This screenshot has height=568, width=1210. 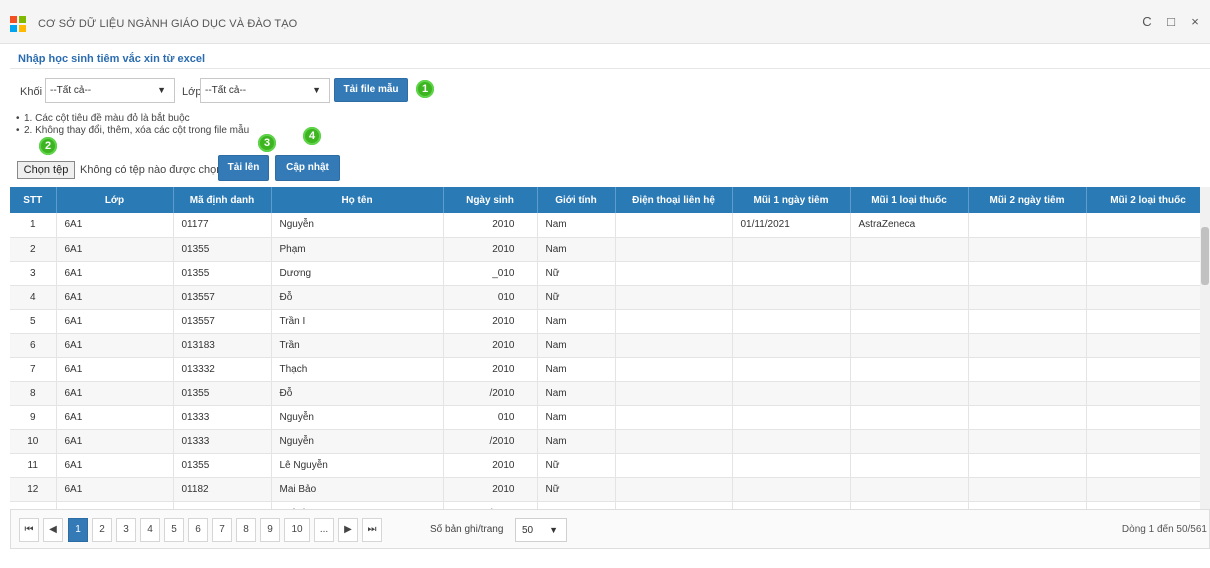 What do you see at coordinates (222, 225) in the screenshot?
I see `cell-id: 01177` at bounding box center [222, 225].